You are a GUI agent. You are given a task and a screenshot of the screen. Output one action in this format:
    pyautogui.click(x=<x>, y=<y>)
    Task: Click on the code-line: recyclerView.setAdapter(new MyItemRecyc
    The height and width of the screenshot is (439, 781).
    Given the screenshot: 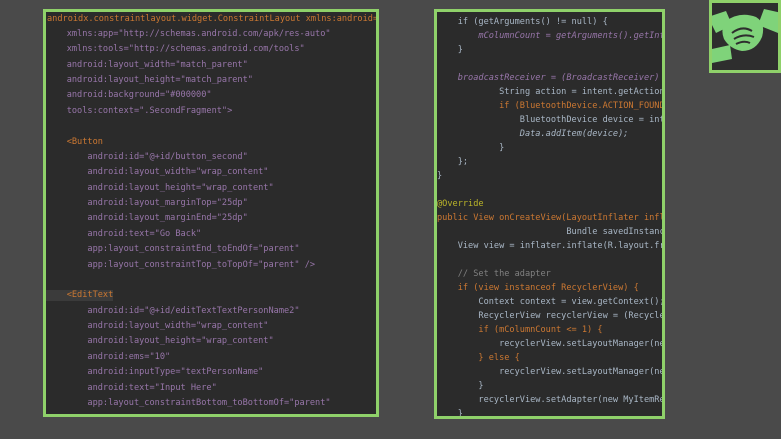 What is the action you would take?
    pyautogui.click(x=551, y=400)
    